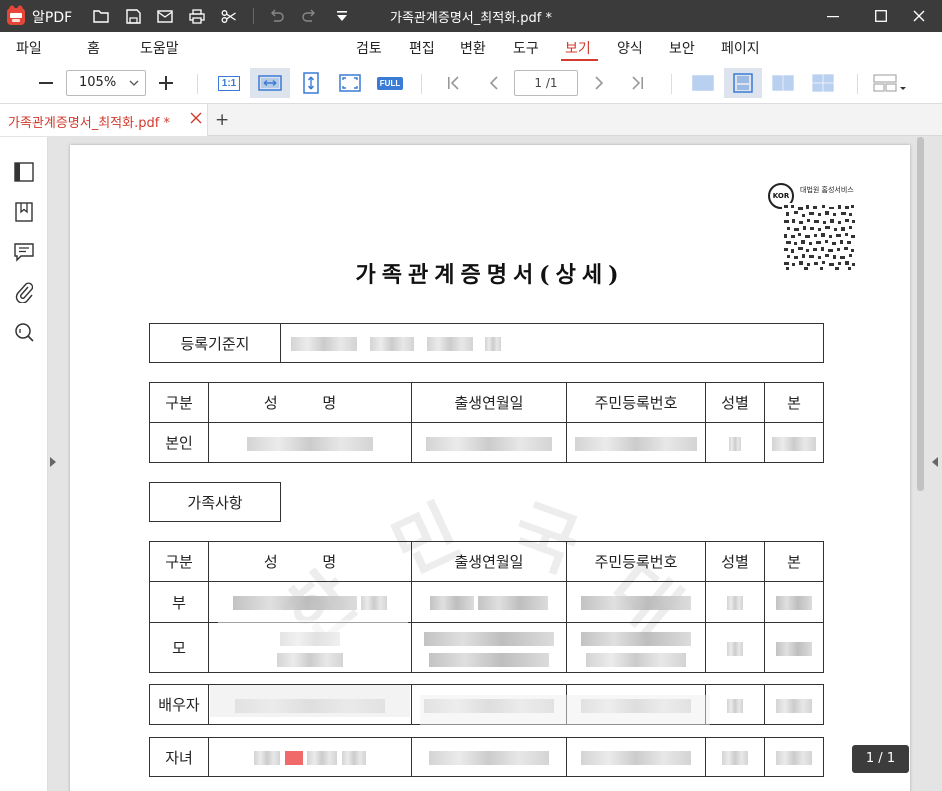  What do you see at coordinates (277, 16) in the screenshot?
I see `undo-icon` at bounding box center [277, 16].